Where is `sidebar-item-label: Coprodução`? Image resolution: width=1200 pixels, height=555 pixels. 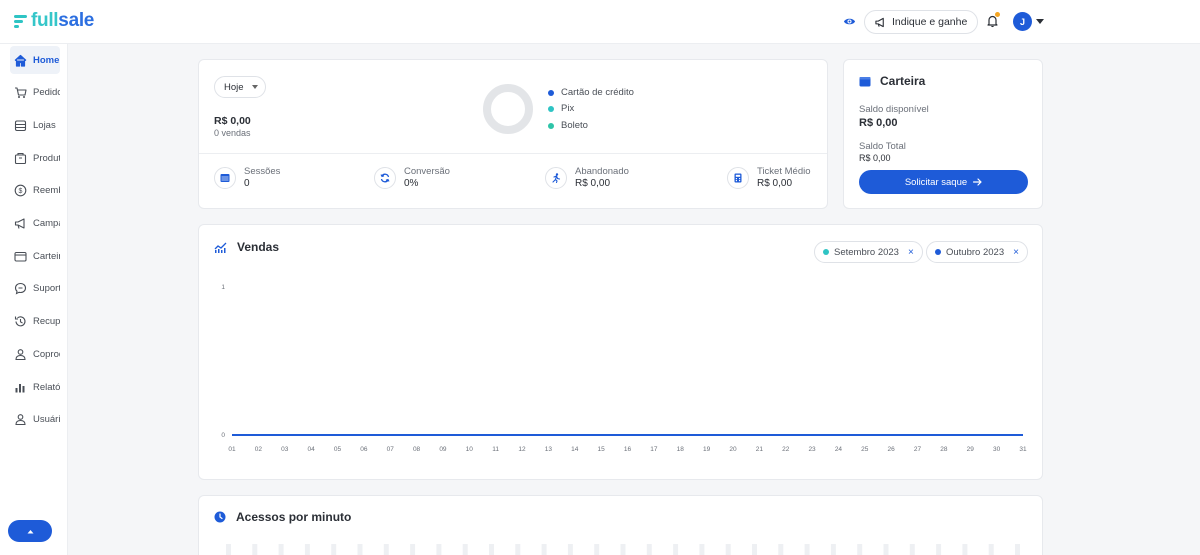 sidebar-item-label: Coprodução is located at coordinates (46, 354).